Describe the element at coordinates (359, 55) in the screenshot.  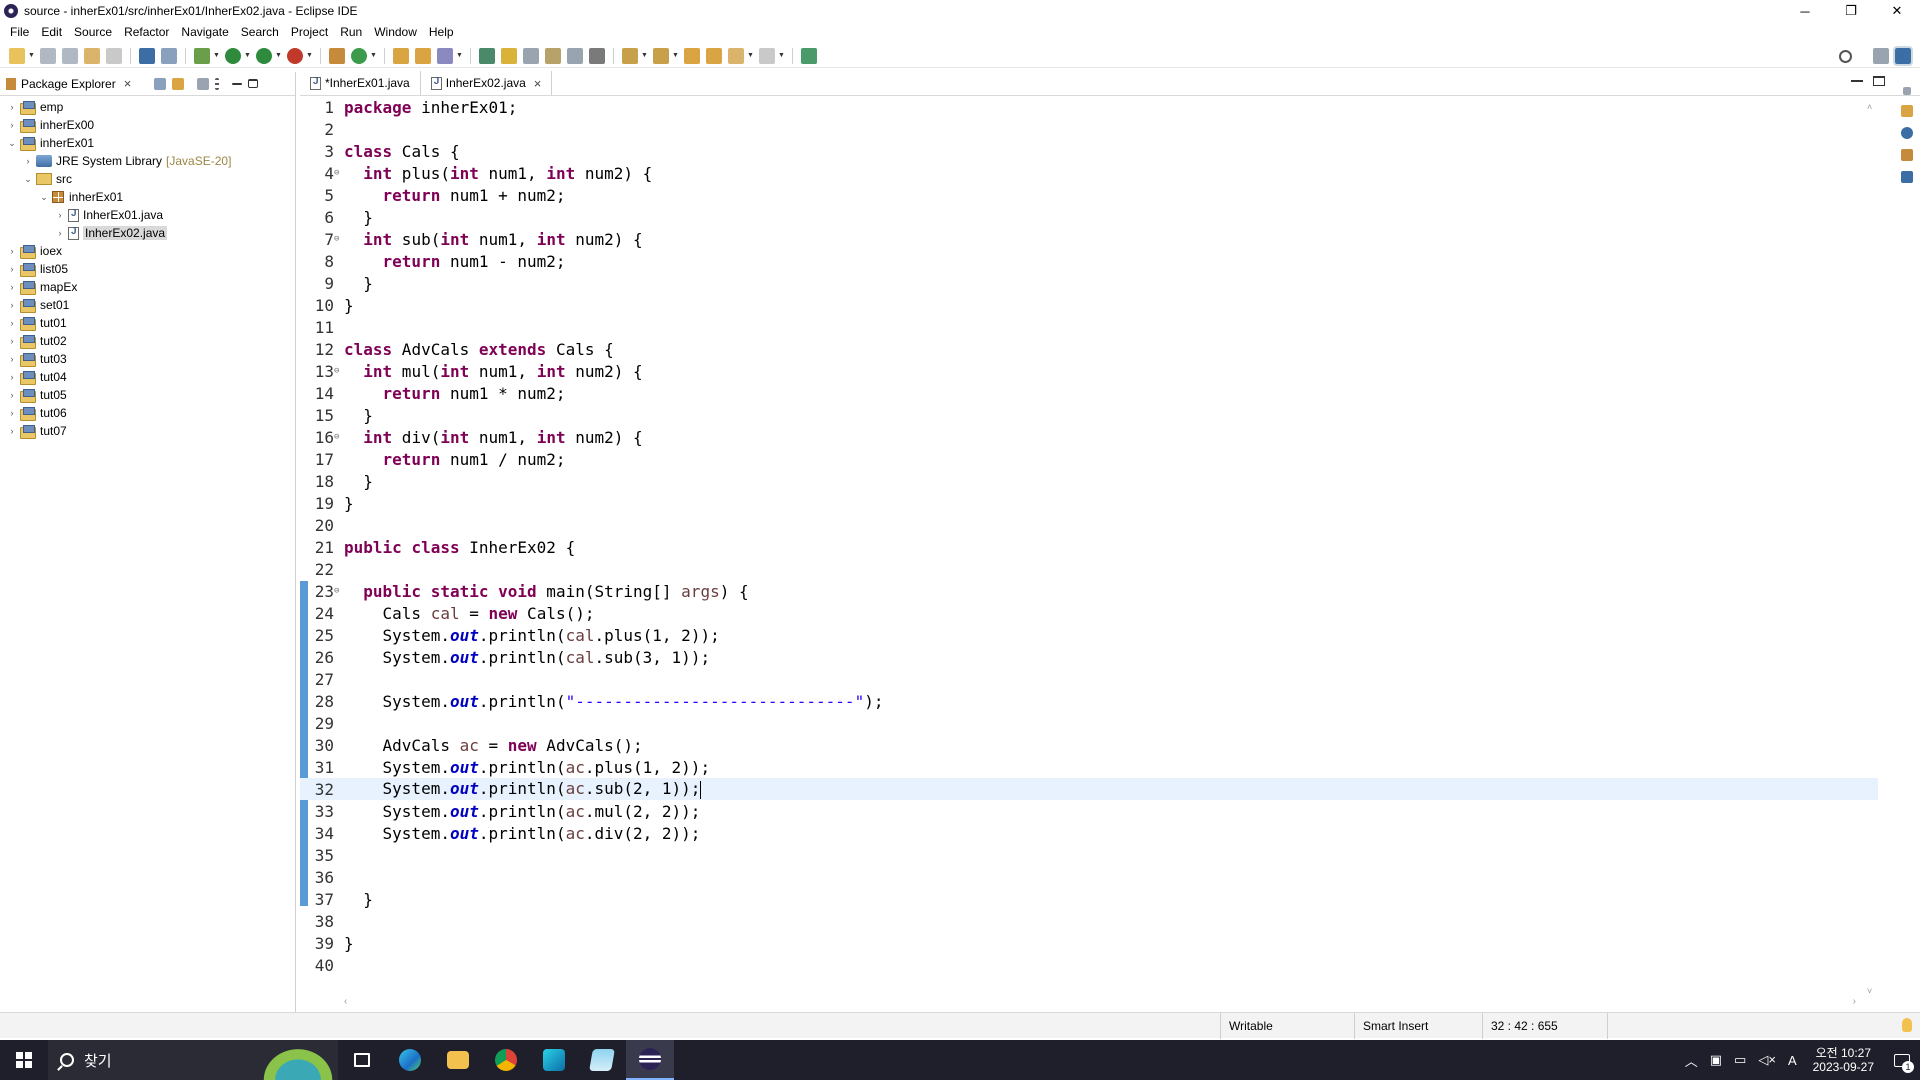
I see `new-java-class-icon` at that location.